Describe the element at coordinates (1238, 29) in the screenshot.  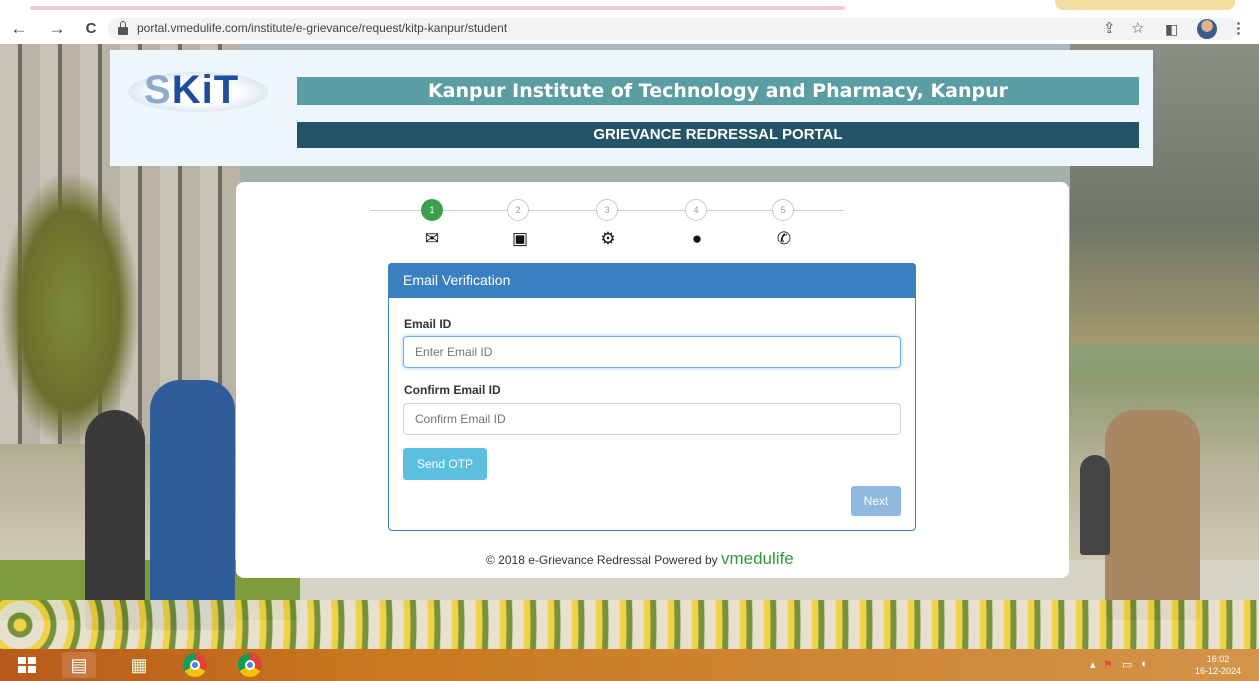
I see `menu-kebab-icon: ⋮` at that location.